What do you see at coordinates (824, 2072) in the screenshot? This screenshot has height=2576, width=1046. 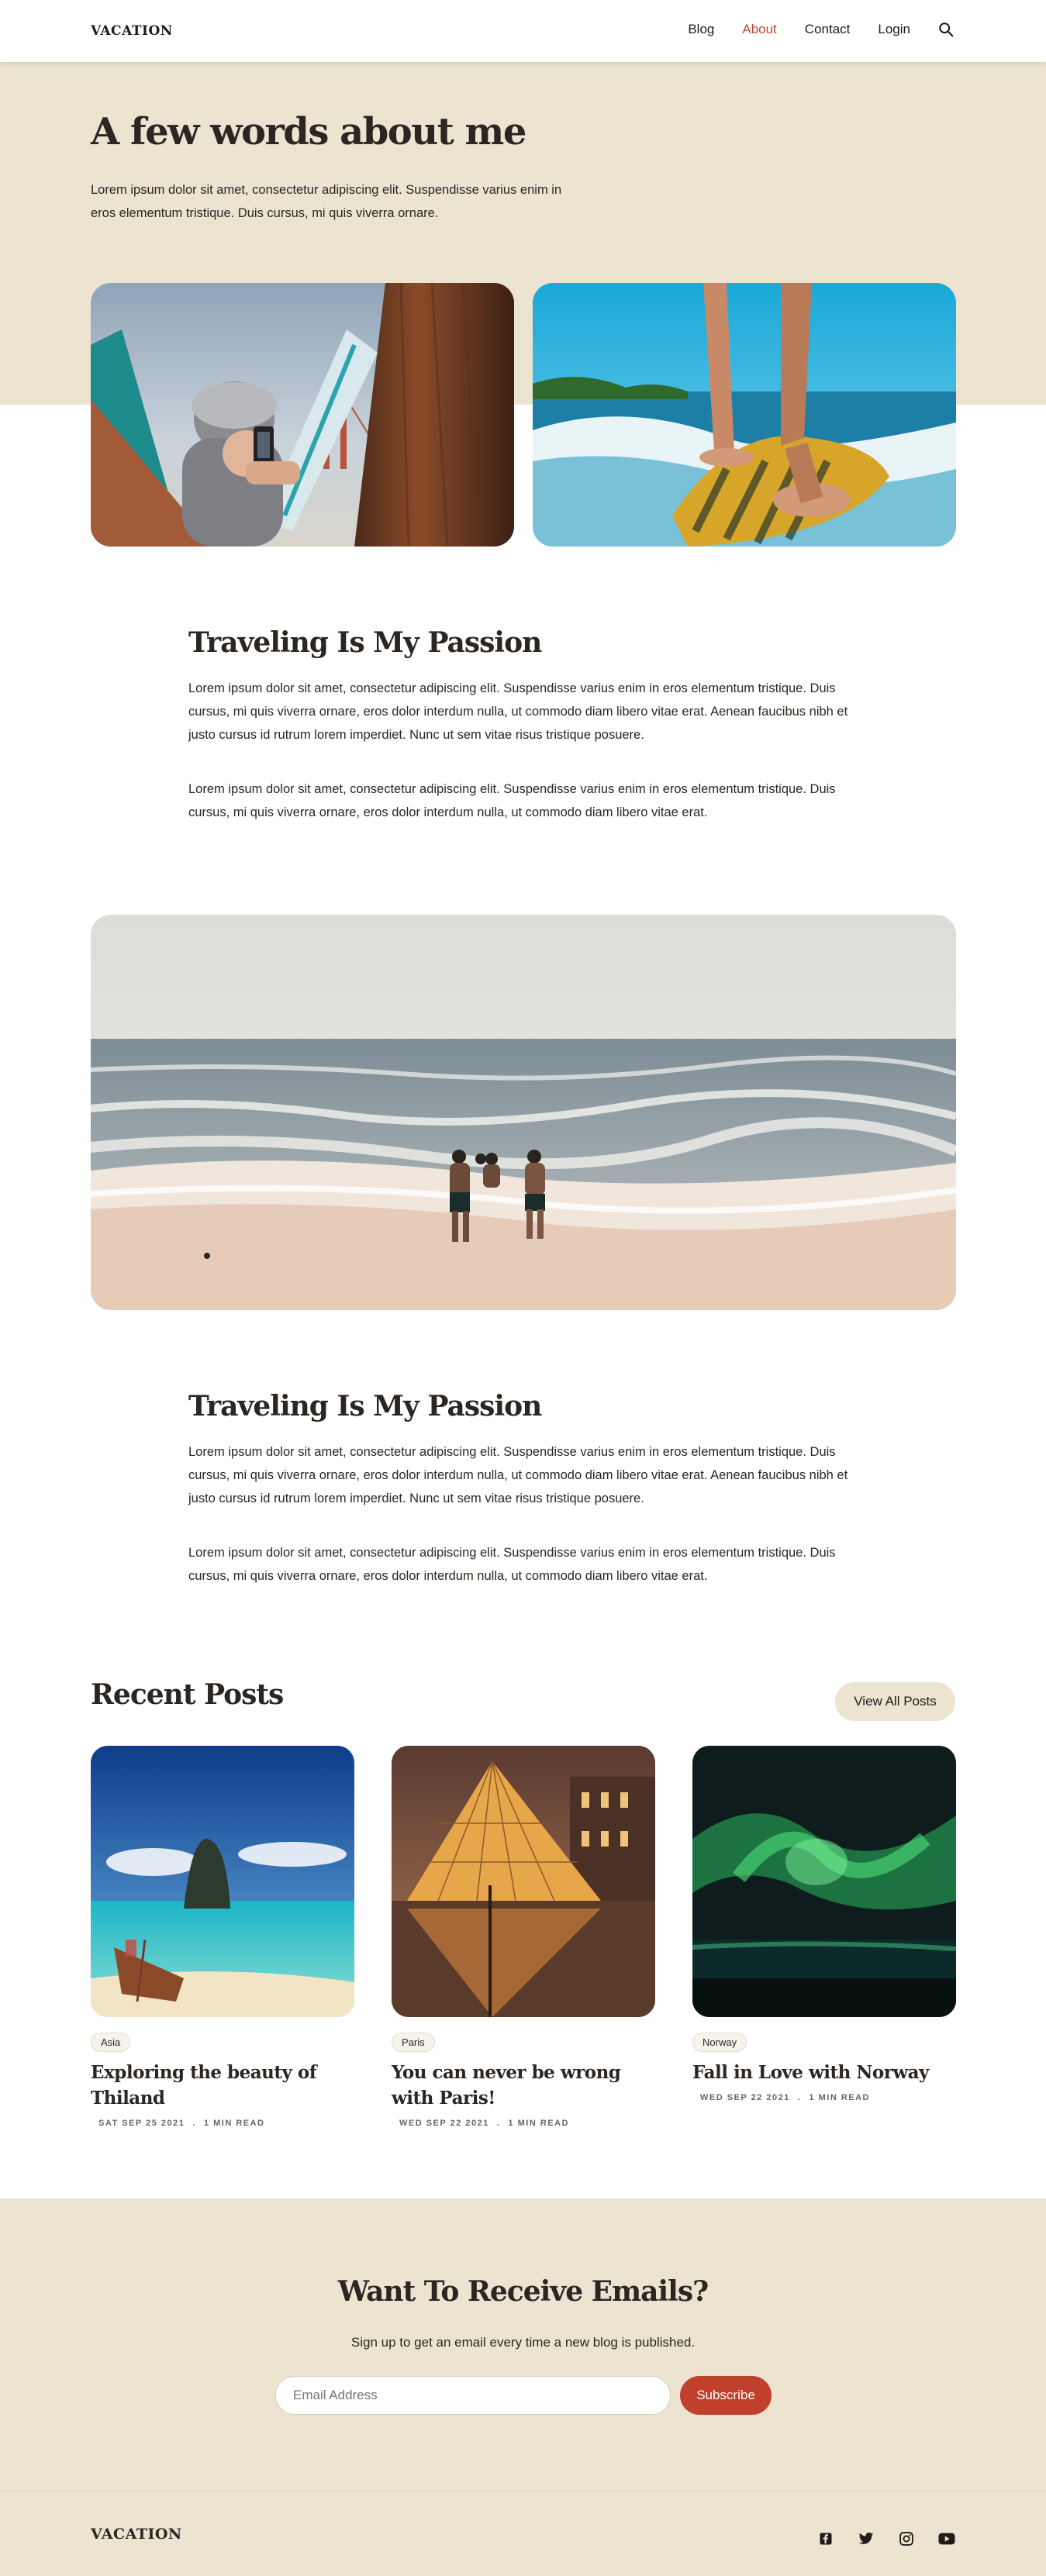 I see `post-title: Fall in Love with Norway` at bounding box center [824, 2072].